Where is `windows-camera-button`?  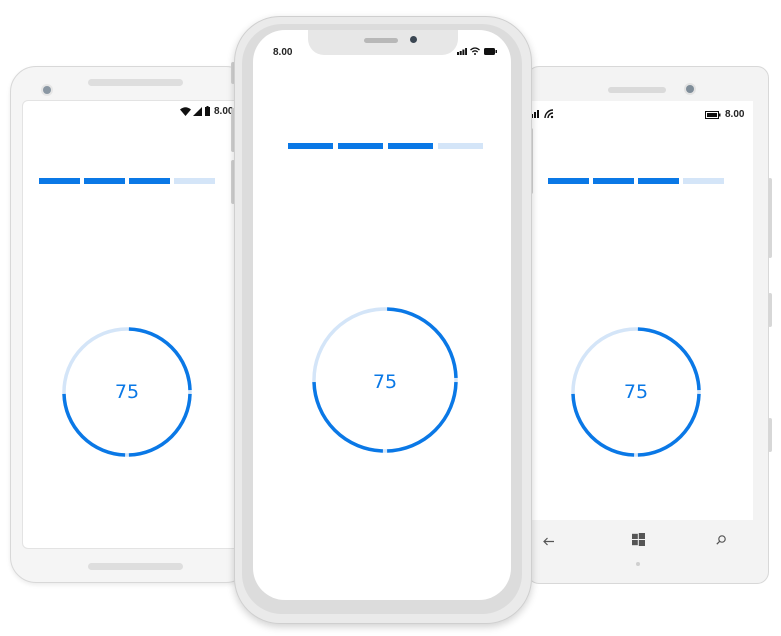 windows-camera-button is located at coordinates (770, 435).